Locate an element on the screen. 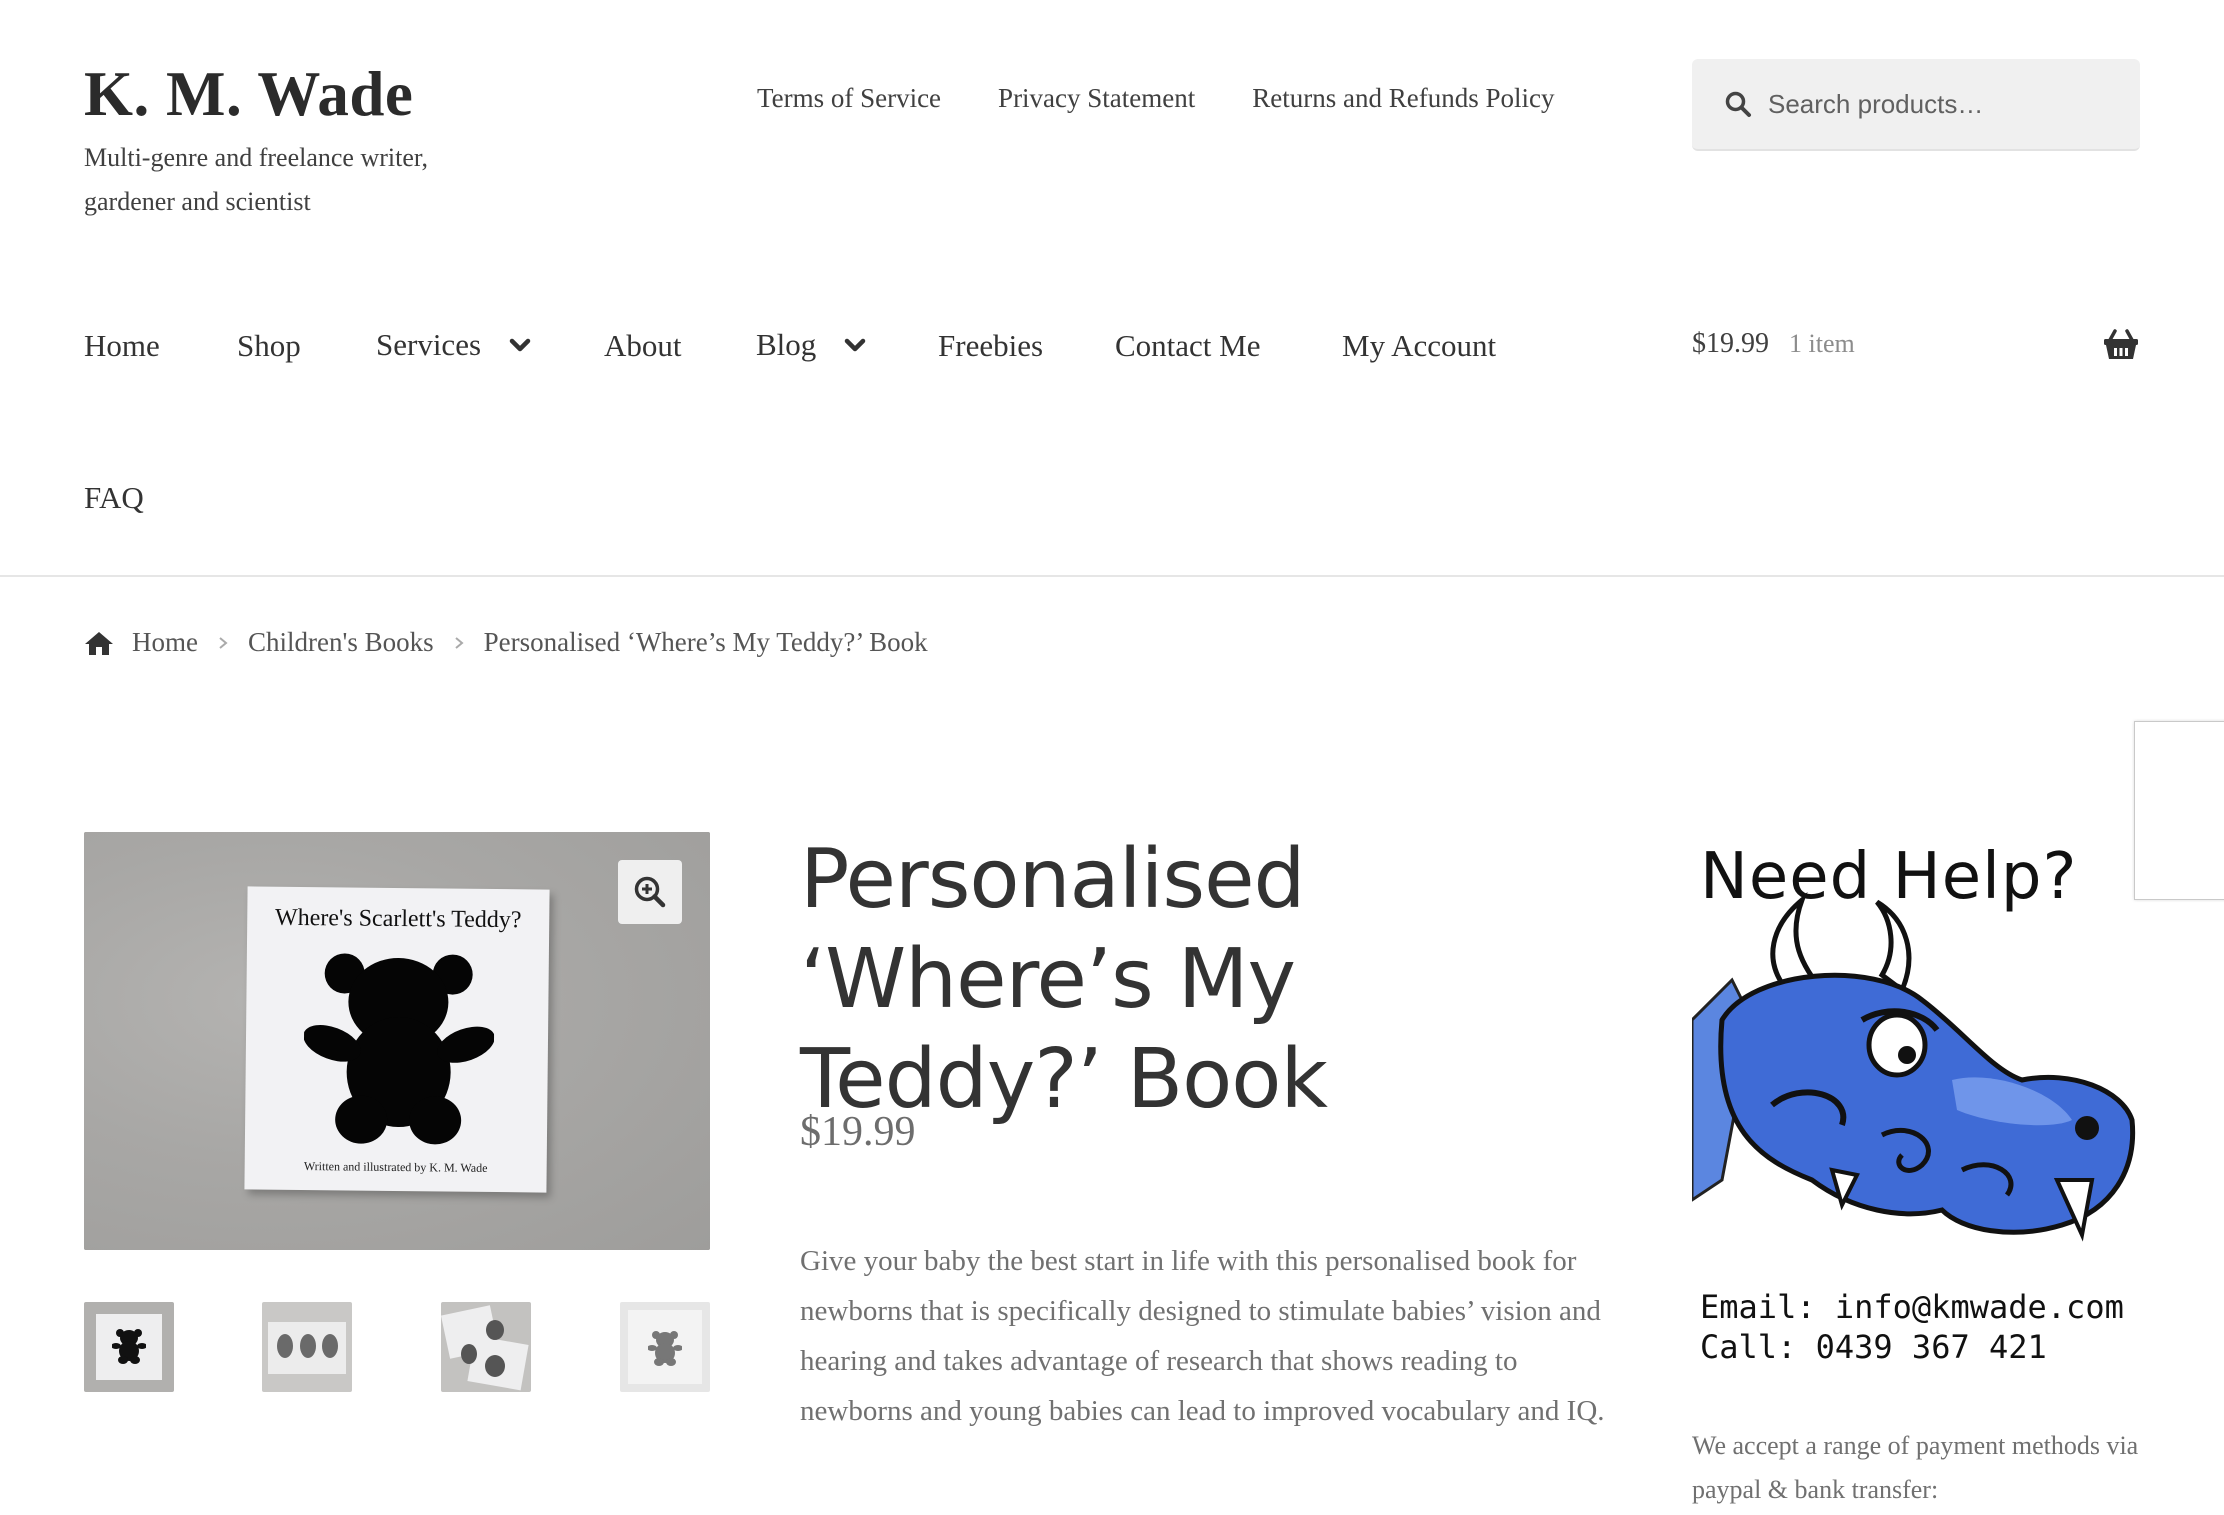 The image size is (2224, 1515). nav-shop: Shop is located at coordinates (269, 346).